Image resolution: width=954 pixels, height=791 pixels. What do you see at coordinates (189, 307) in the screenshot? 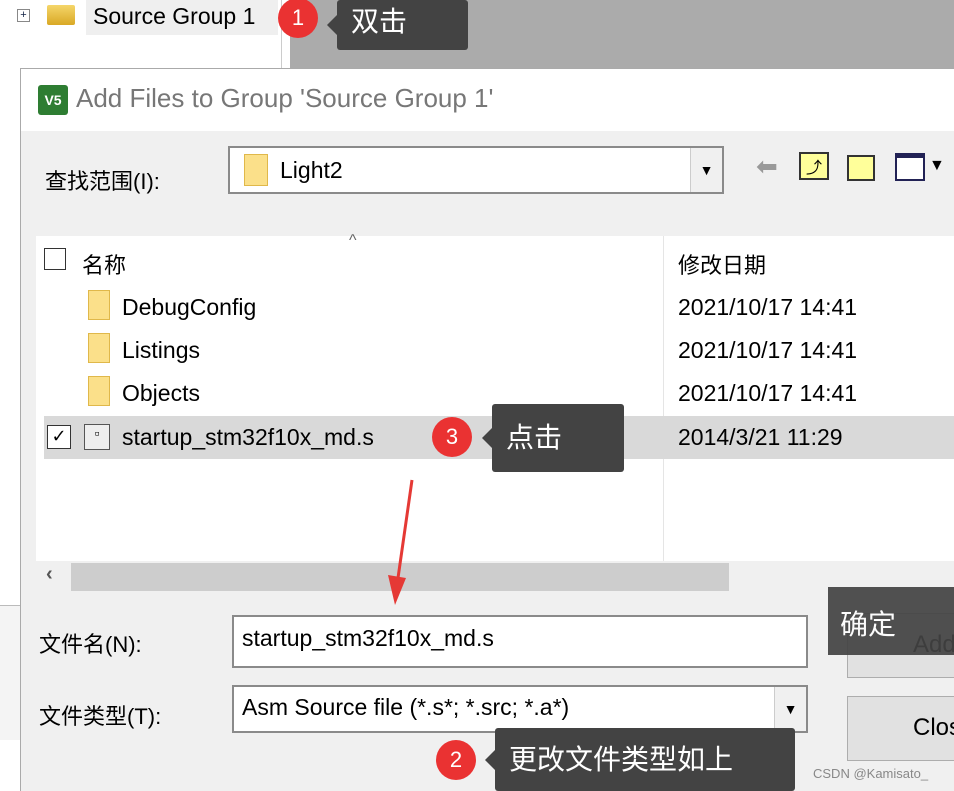
I see `file-name: DebugConfig` at bounding box center [189, 307].